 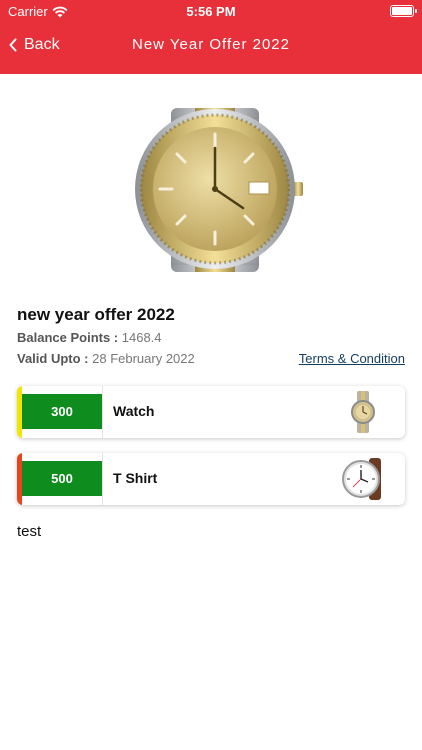 What do you see at coordinates (62, 411) in the screenshot?
I see `reward-points: 300` at bounding box center [62, 411].